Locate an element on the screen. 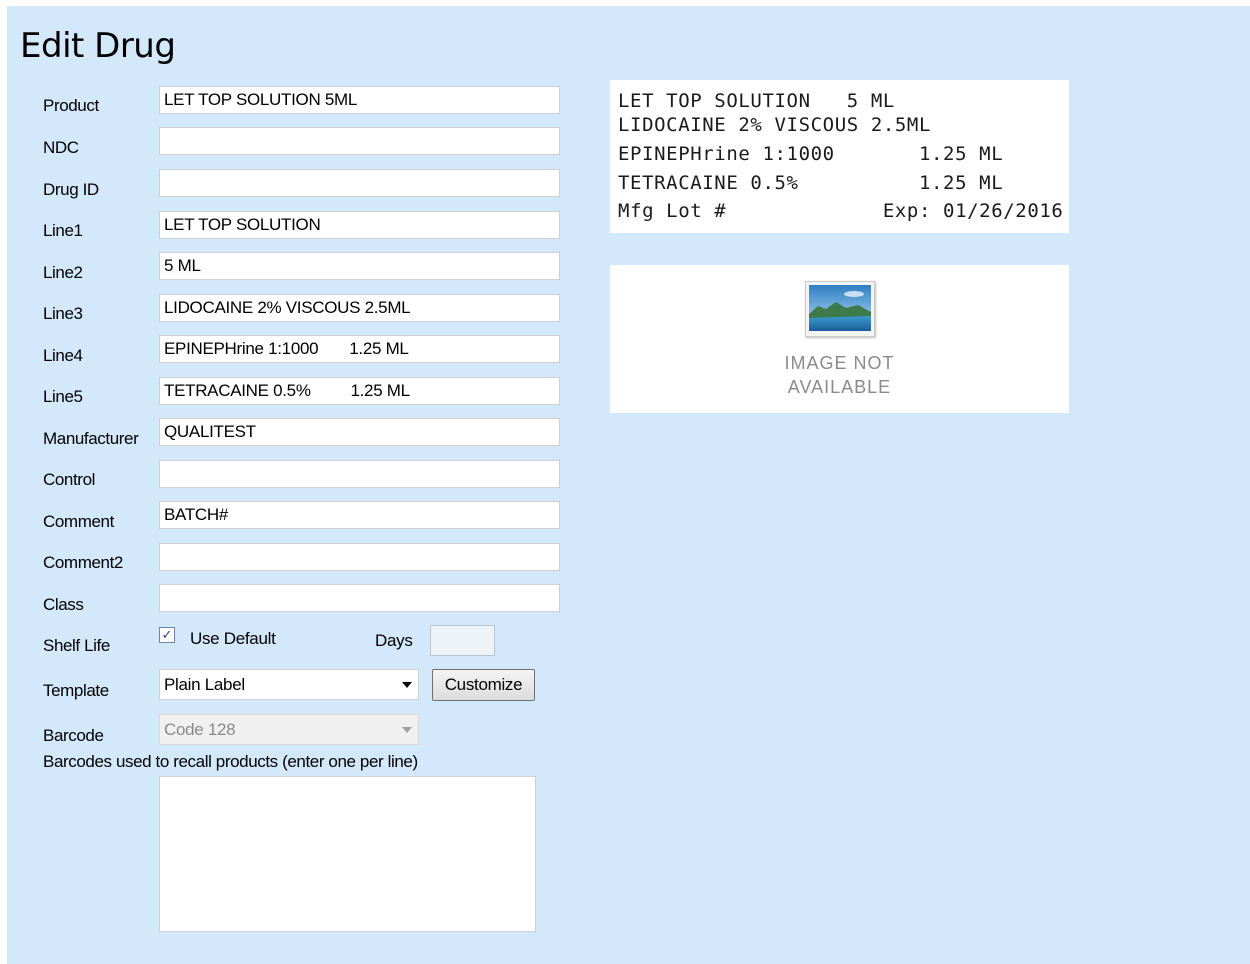 The image size is (1250, 964). comment2-label: Comment2 is located at coordinates (83, 562).